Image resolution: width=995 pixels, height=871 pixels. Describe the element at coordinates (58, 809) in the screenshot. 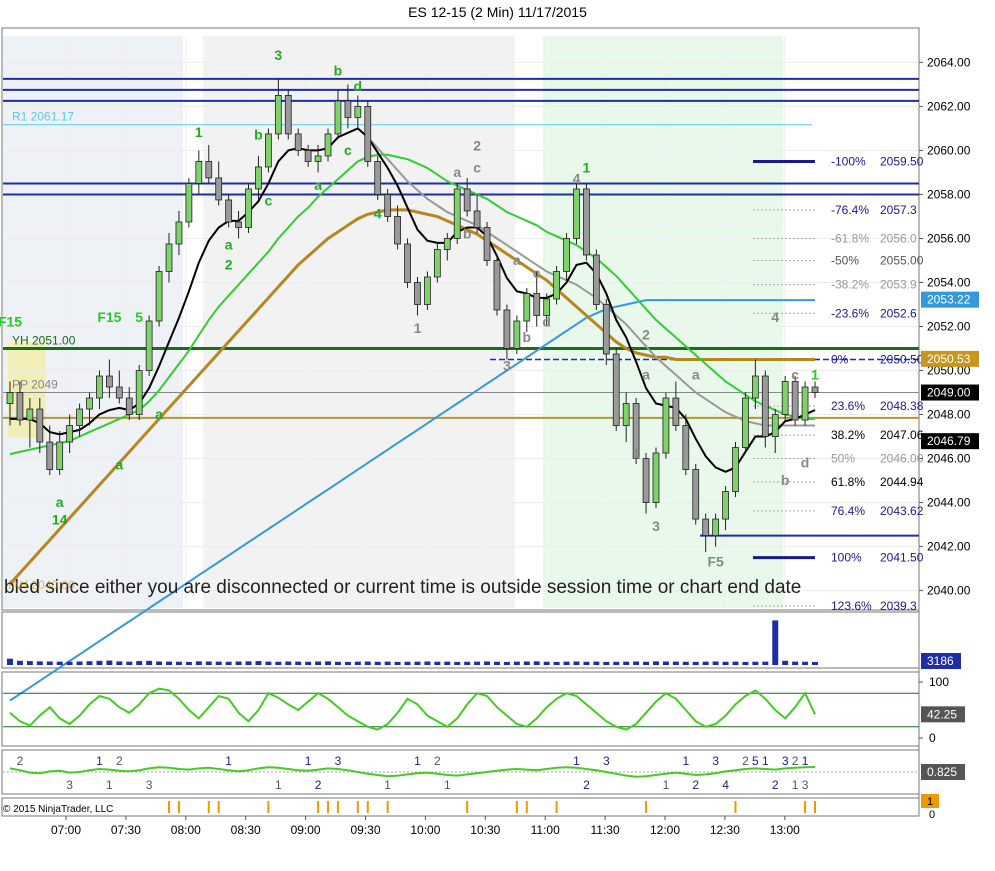

I see `copyright: © 2015 NinjaTrader, LLC` at that location.